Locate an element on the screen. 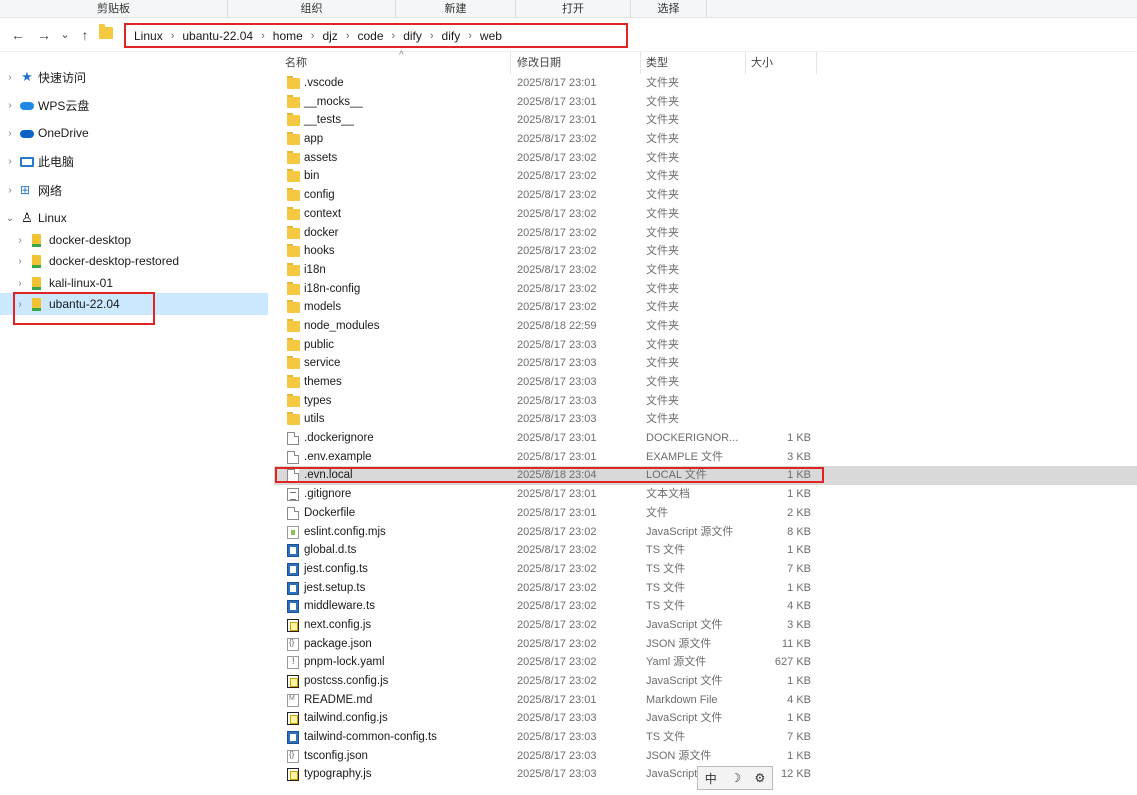 Image resolution: width=1137 pixels, height=795 pixels. column-header-type: 类型 is located at coordinates (694, 63).